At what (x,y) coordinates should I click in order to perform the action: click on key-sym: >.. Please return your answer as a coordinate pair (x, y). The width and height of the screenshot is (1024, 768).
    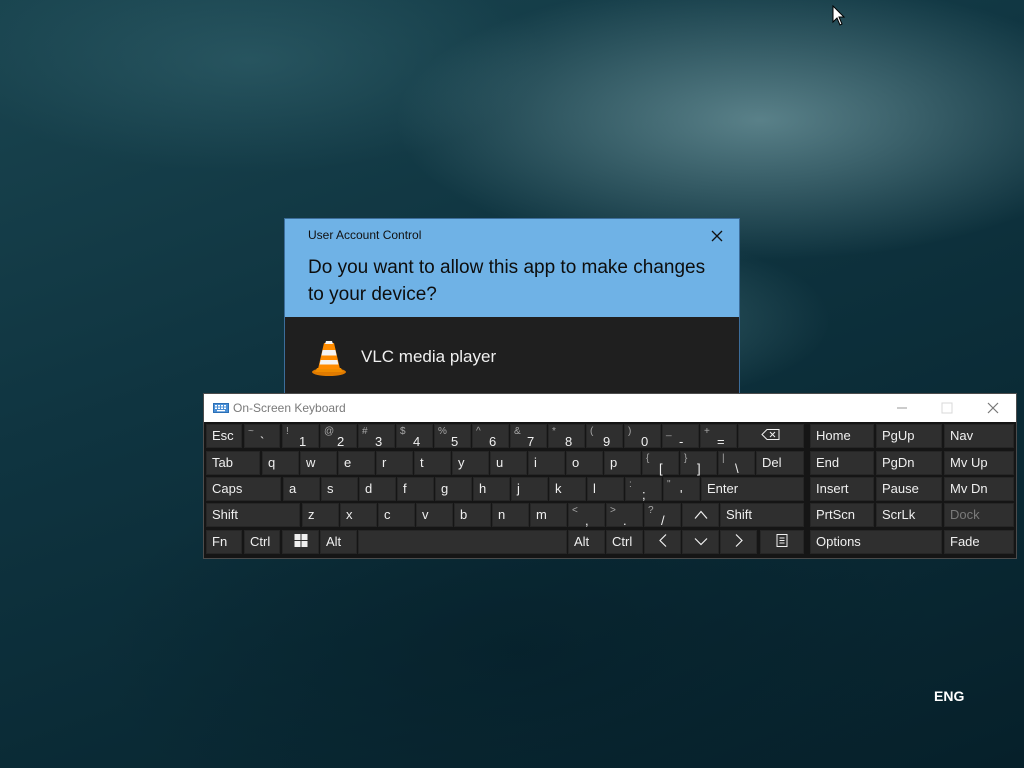
    Looking at the image, I should click on (624, 515).